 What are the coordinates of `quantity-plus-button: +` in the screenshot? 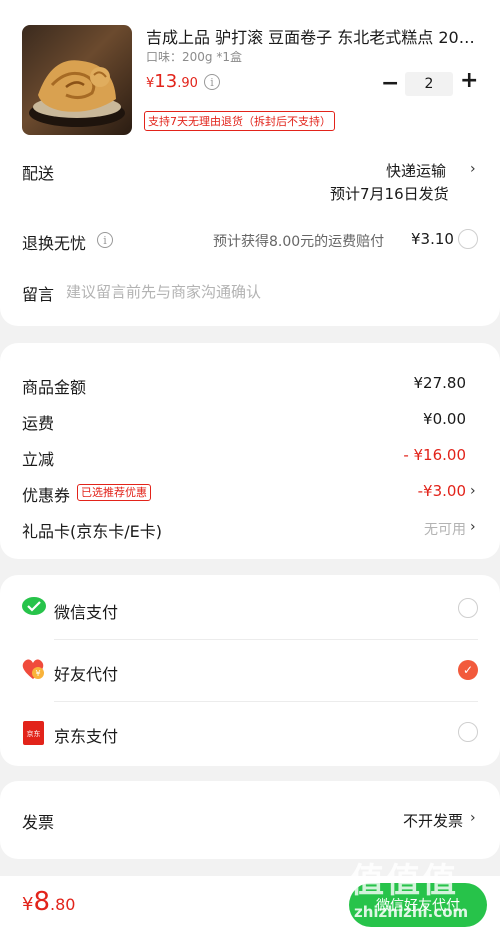 It's located at (469, 80).